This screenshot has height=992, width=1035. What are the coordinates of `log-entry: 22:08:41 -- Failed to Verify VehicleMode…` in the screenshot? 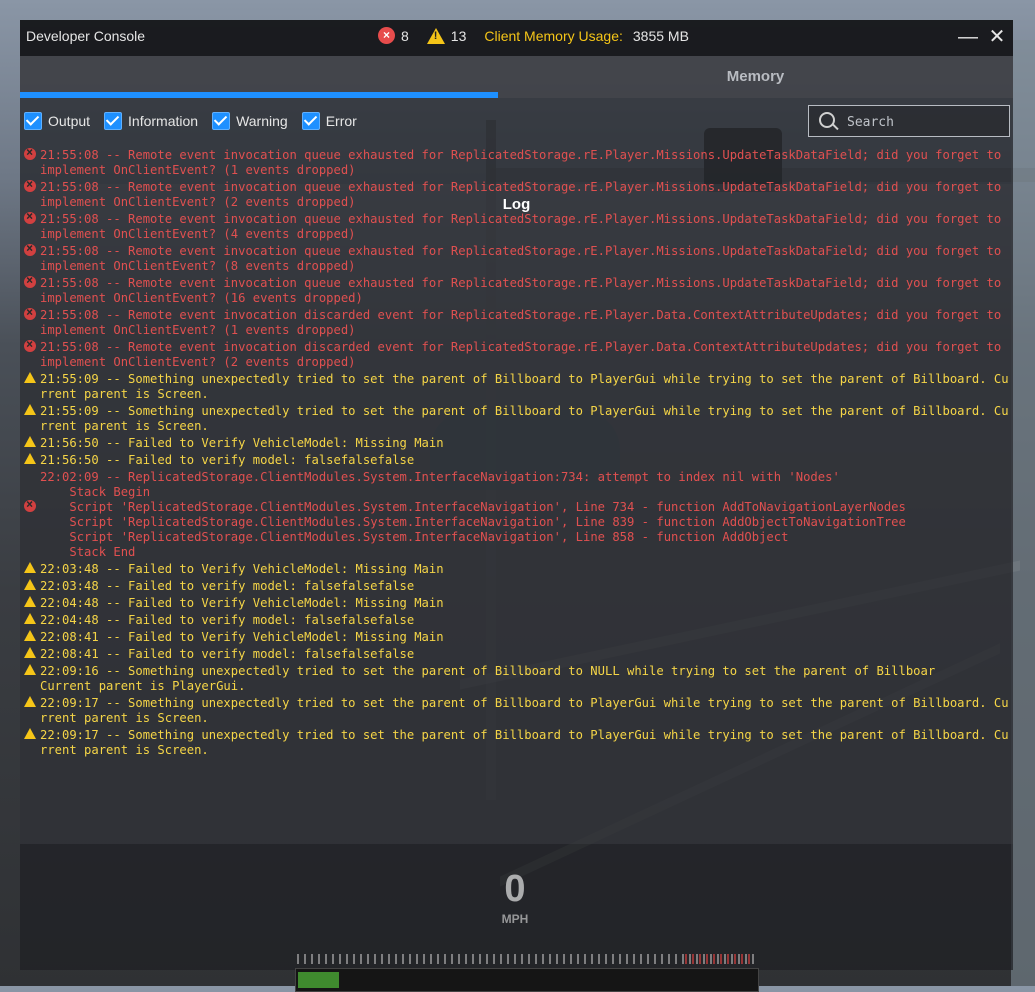 It's located at (516, 637).